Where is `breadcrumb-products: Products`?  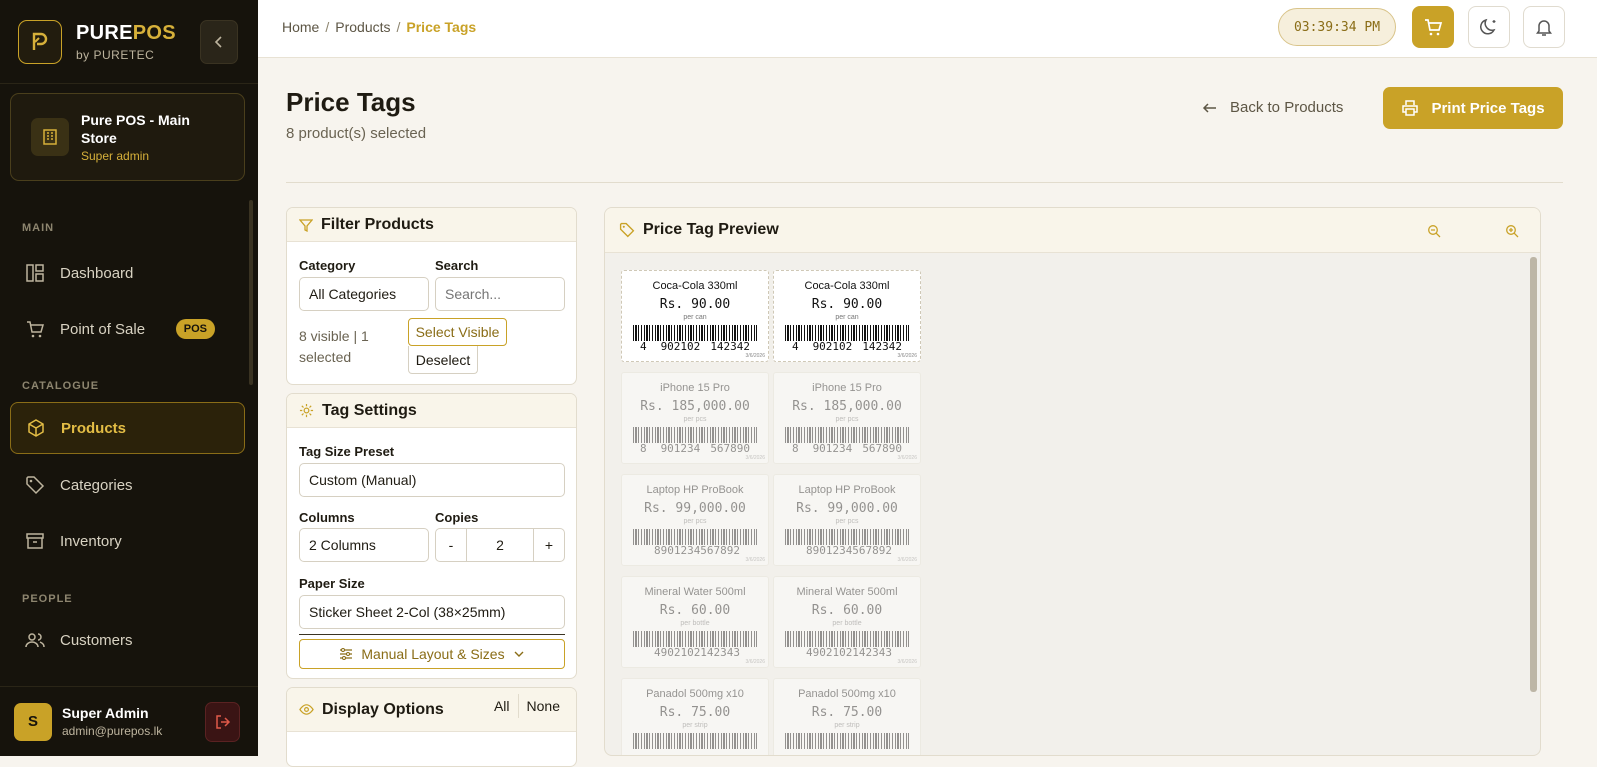 breadcrumb-products: Products is located at coordinates (362, 27).